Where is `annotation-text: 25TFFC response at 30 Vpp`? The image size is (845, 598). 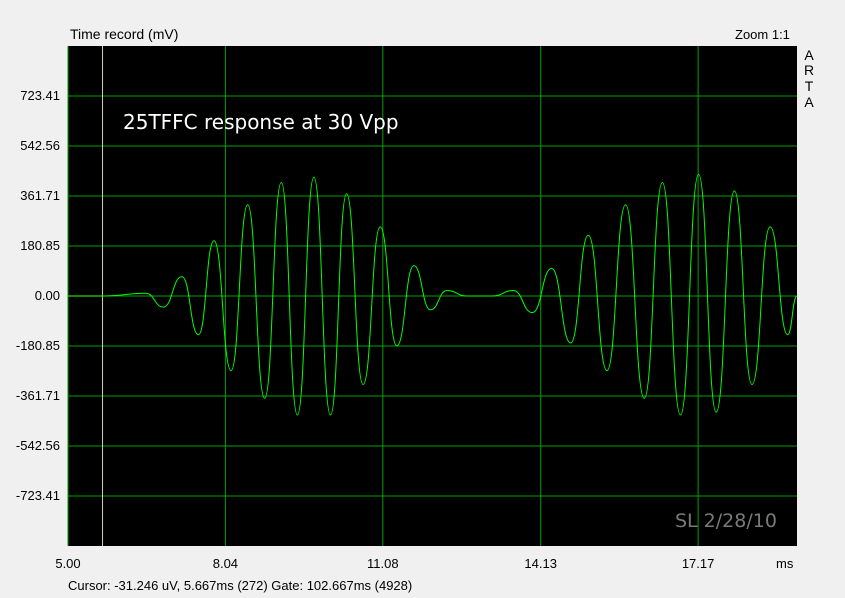
annotation-text: 25TFFC response at 30 Vpp is located at coordinates (261, 122).